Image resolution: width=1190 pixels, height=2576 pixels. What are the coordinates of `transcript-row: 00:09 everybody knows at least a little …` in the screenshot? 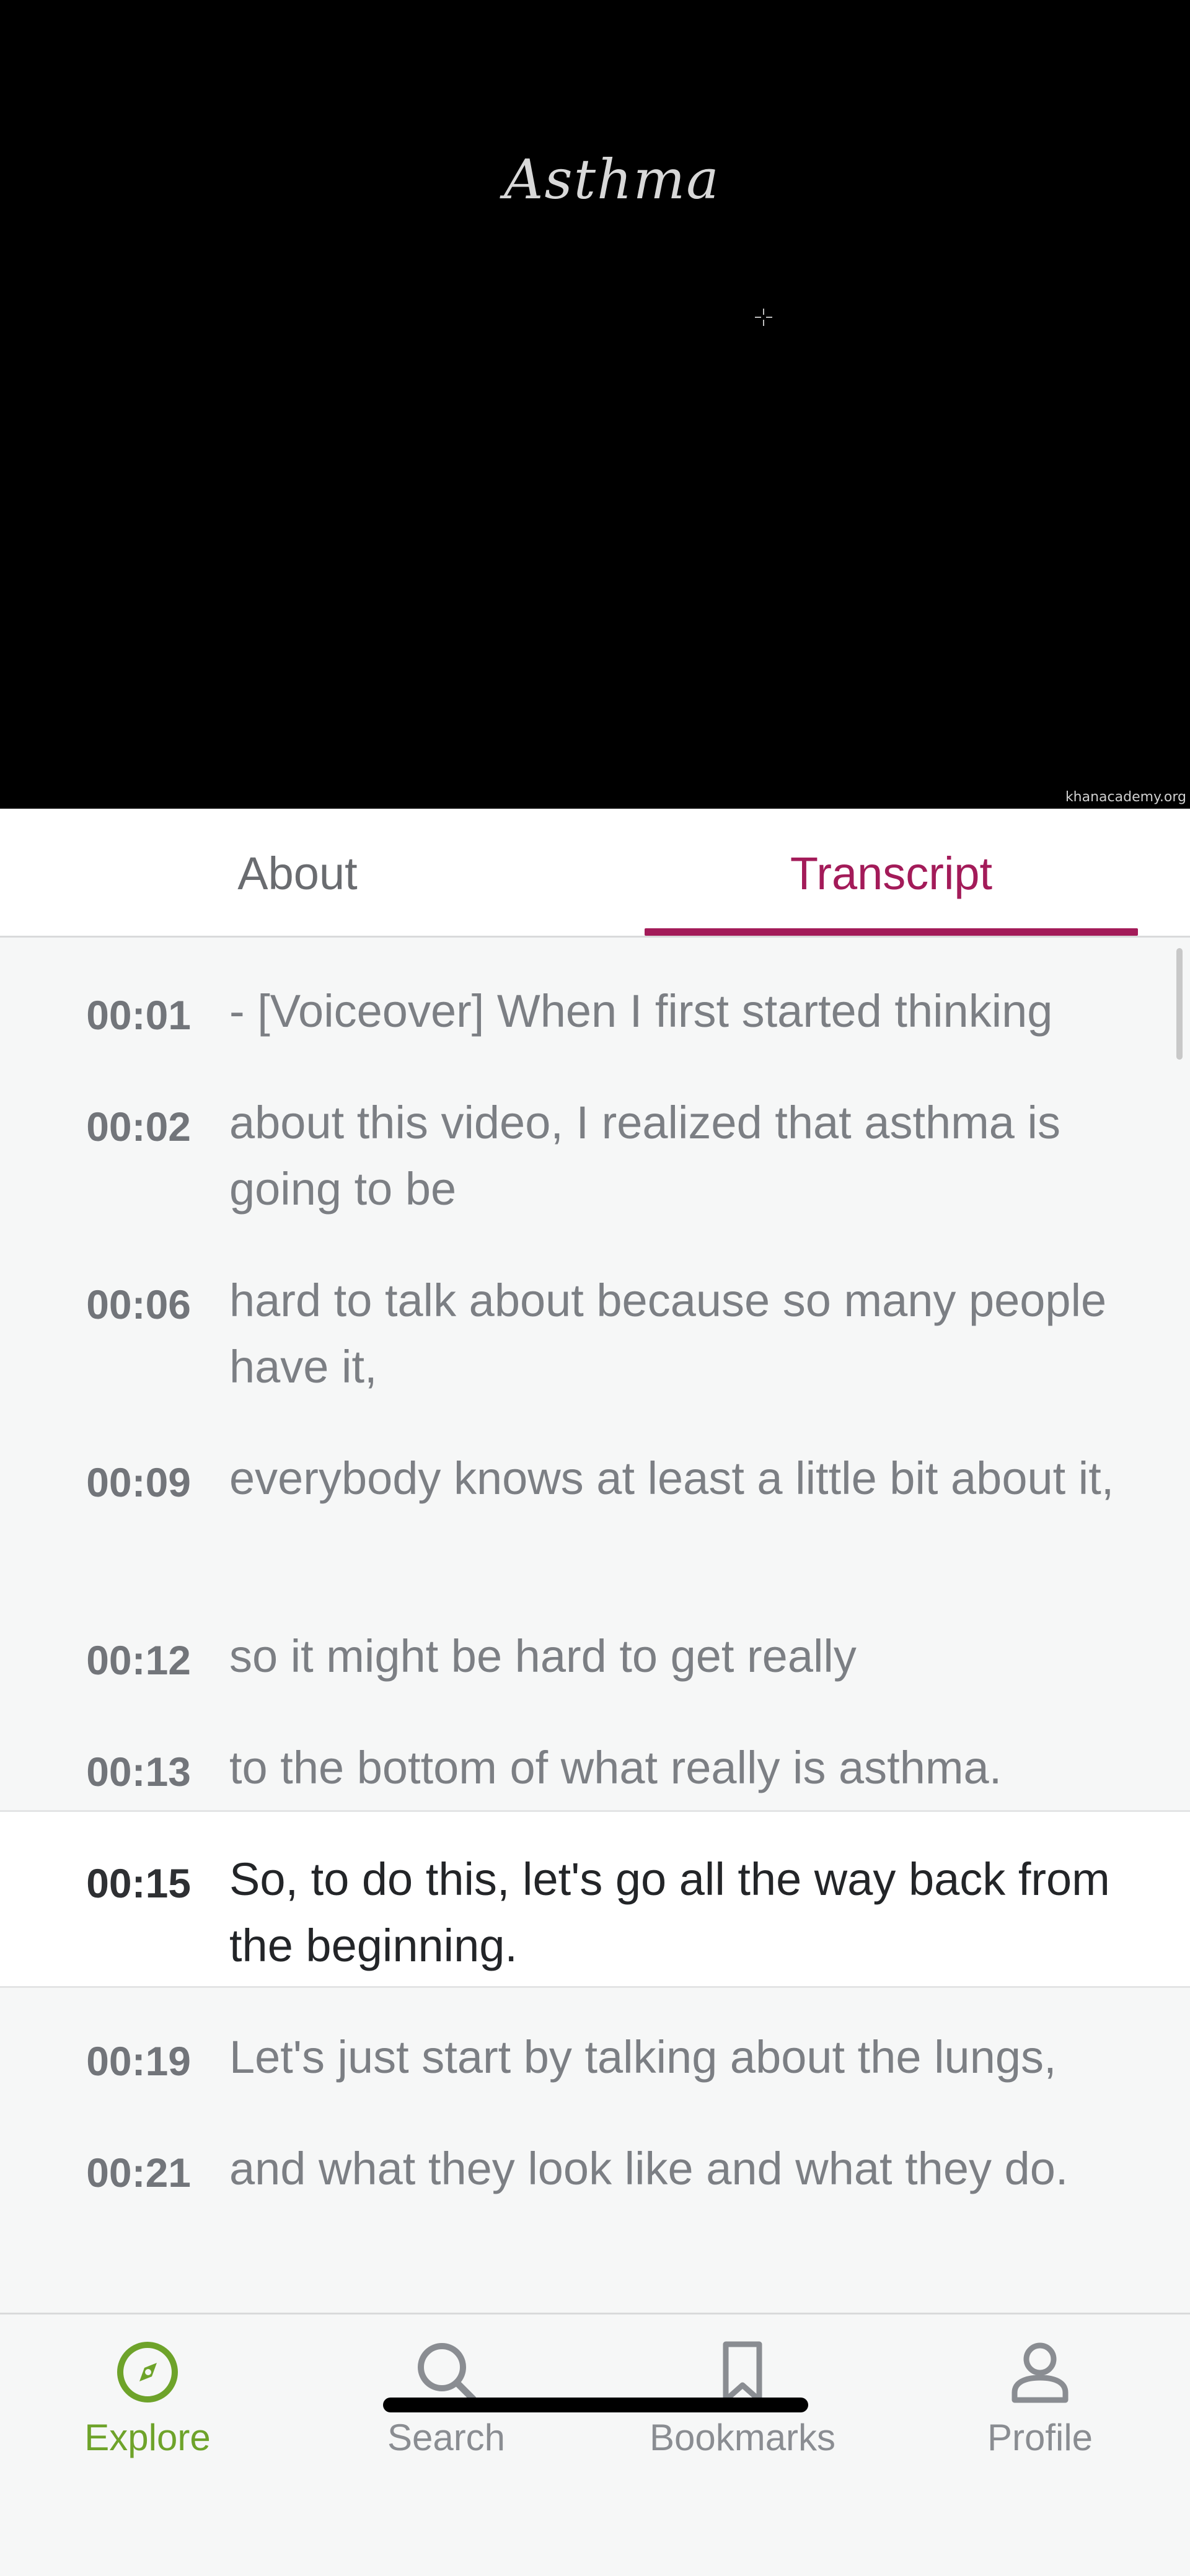 It's located at (595, 1478).